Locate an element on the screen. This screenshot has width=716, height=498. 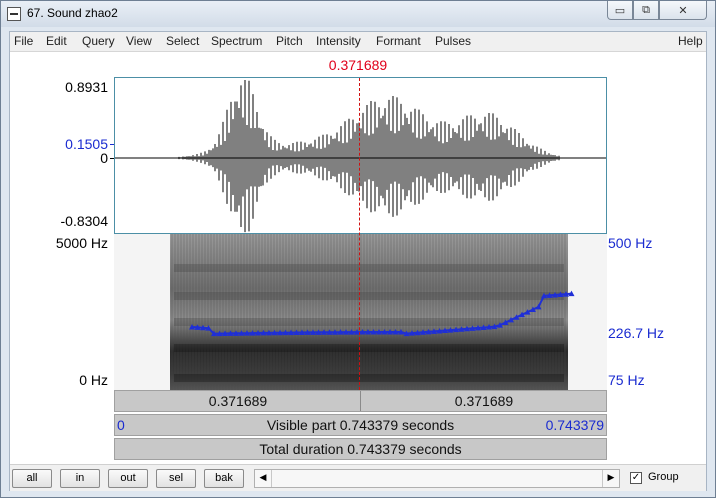
waveform-zero-label: 0 is located at coordinates (104, 158).